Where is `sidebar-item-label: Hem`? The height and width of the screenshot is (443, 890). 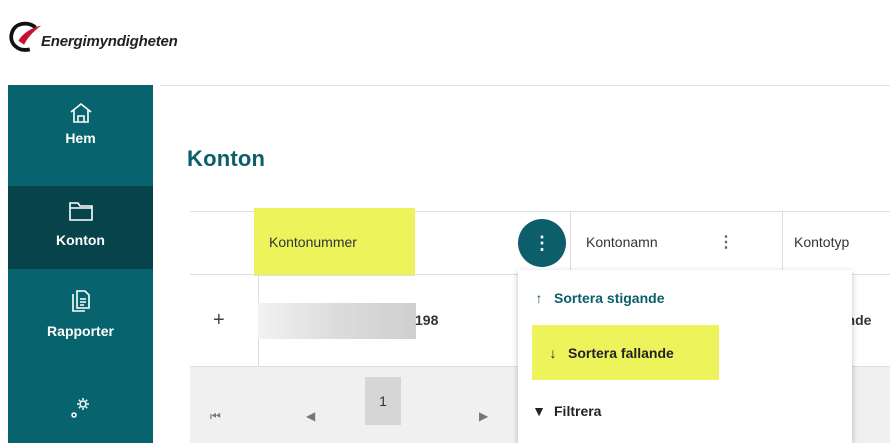
sidebar-item-label: Hem is located at coordinates (80, 138).